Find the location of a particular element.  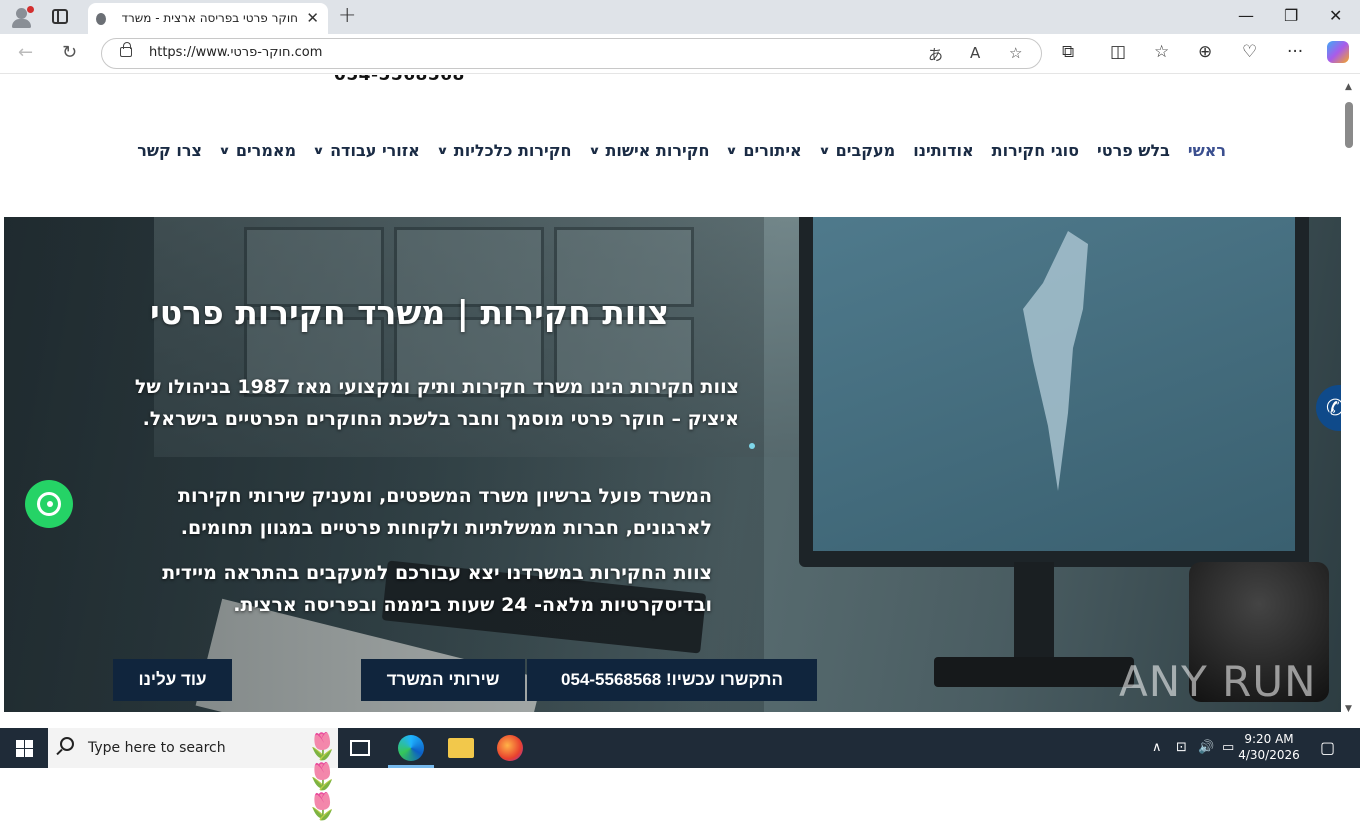

office-services-button: שירותי המשרד is located at coordinates (443, 680).